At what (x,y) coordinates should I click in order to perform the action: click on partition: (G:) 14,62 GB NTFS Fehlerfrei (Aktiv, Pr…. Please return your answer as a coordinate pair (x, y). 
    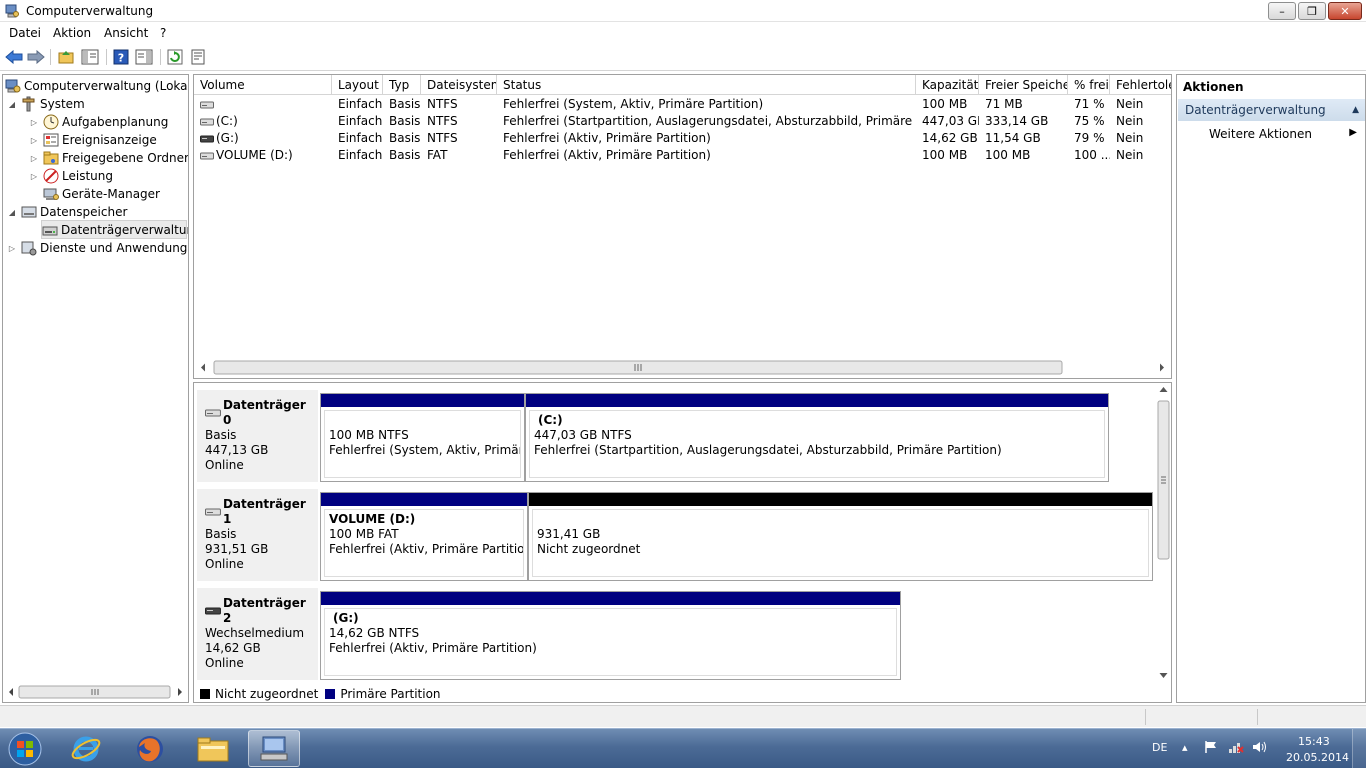
    Looking at the image, I should click on (610, 635).